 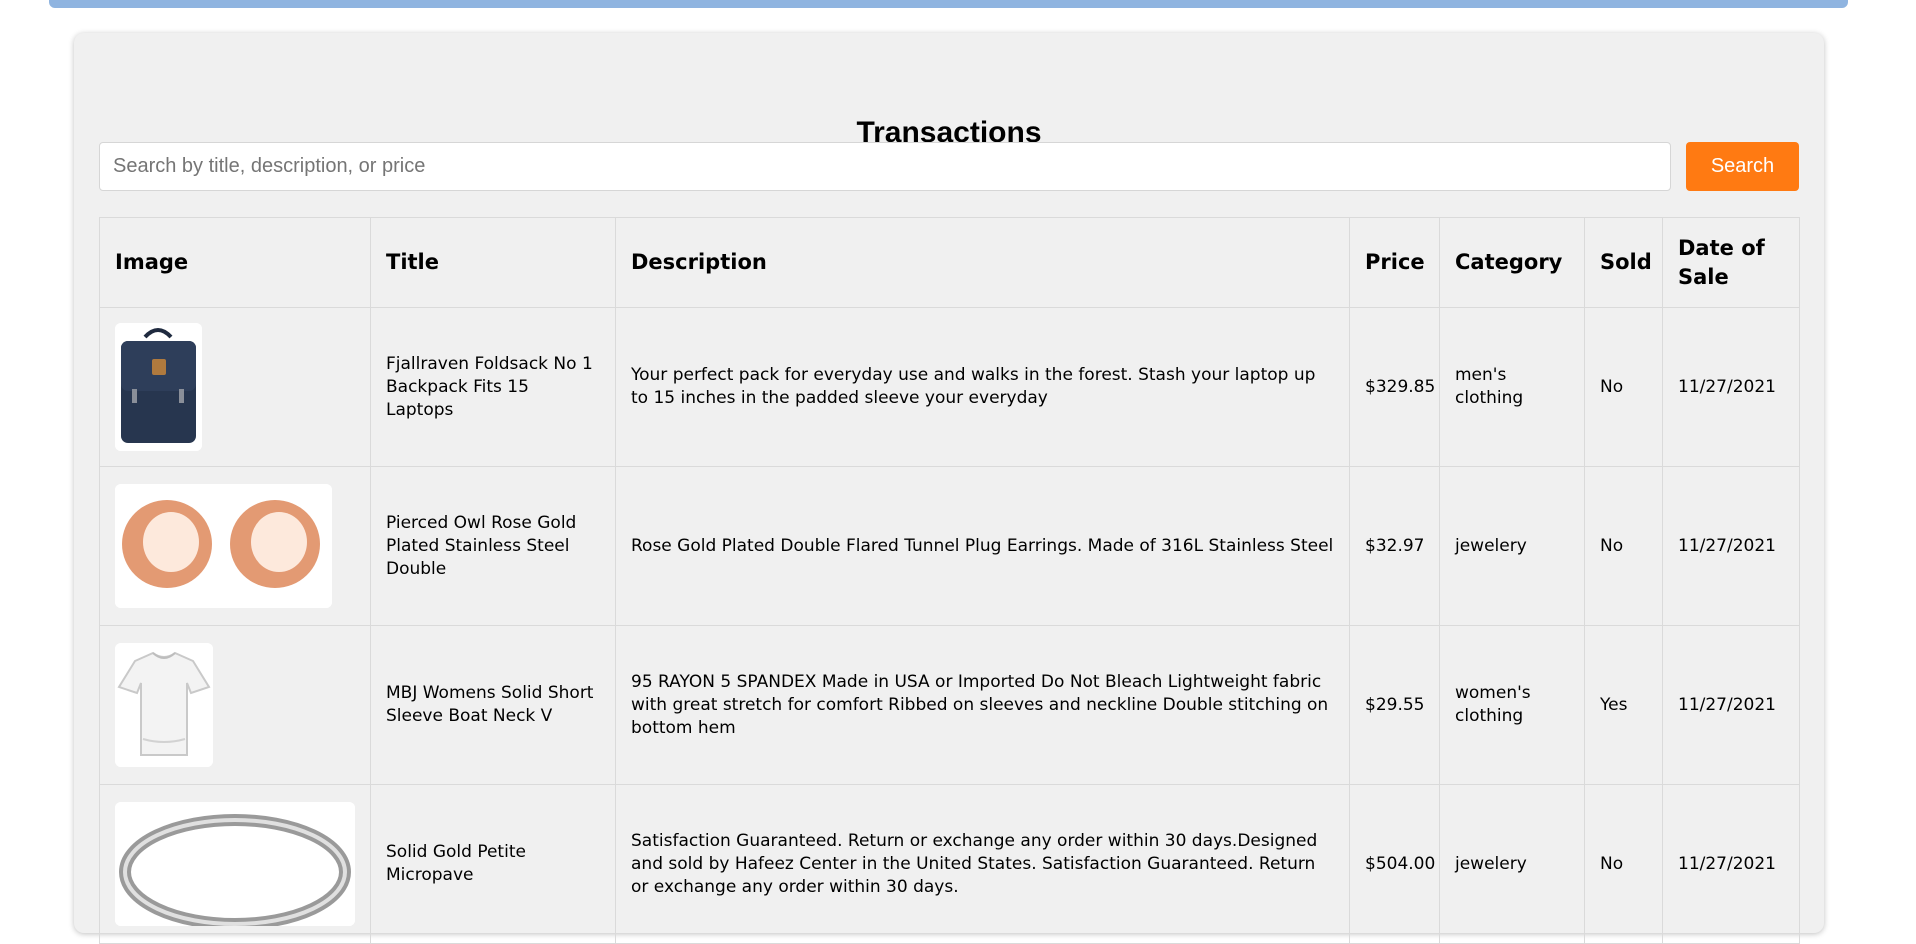 What do you see at coordinates (982, 262) in the screenshot?
I see `column-header-description: Description` at bounding box center [982, 262].